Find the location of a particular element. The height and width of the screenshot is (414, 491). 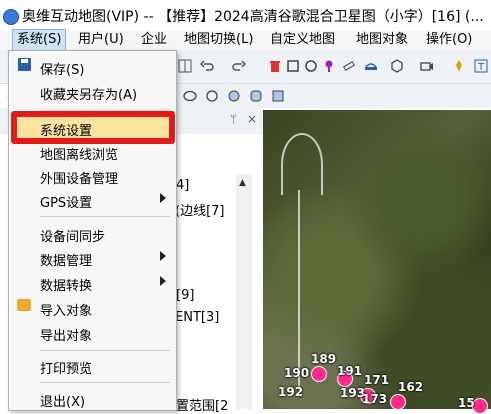

menu-item-print-preview: 打印预览 is located at coordinates (91, 366).